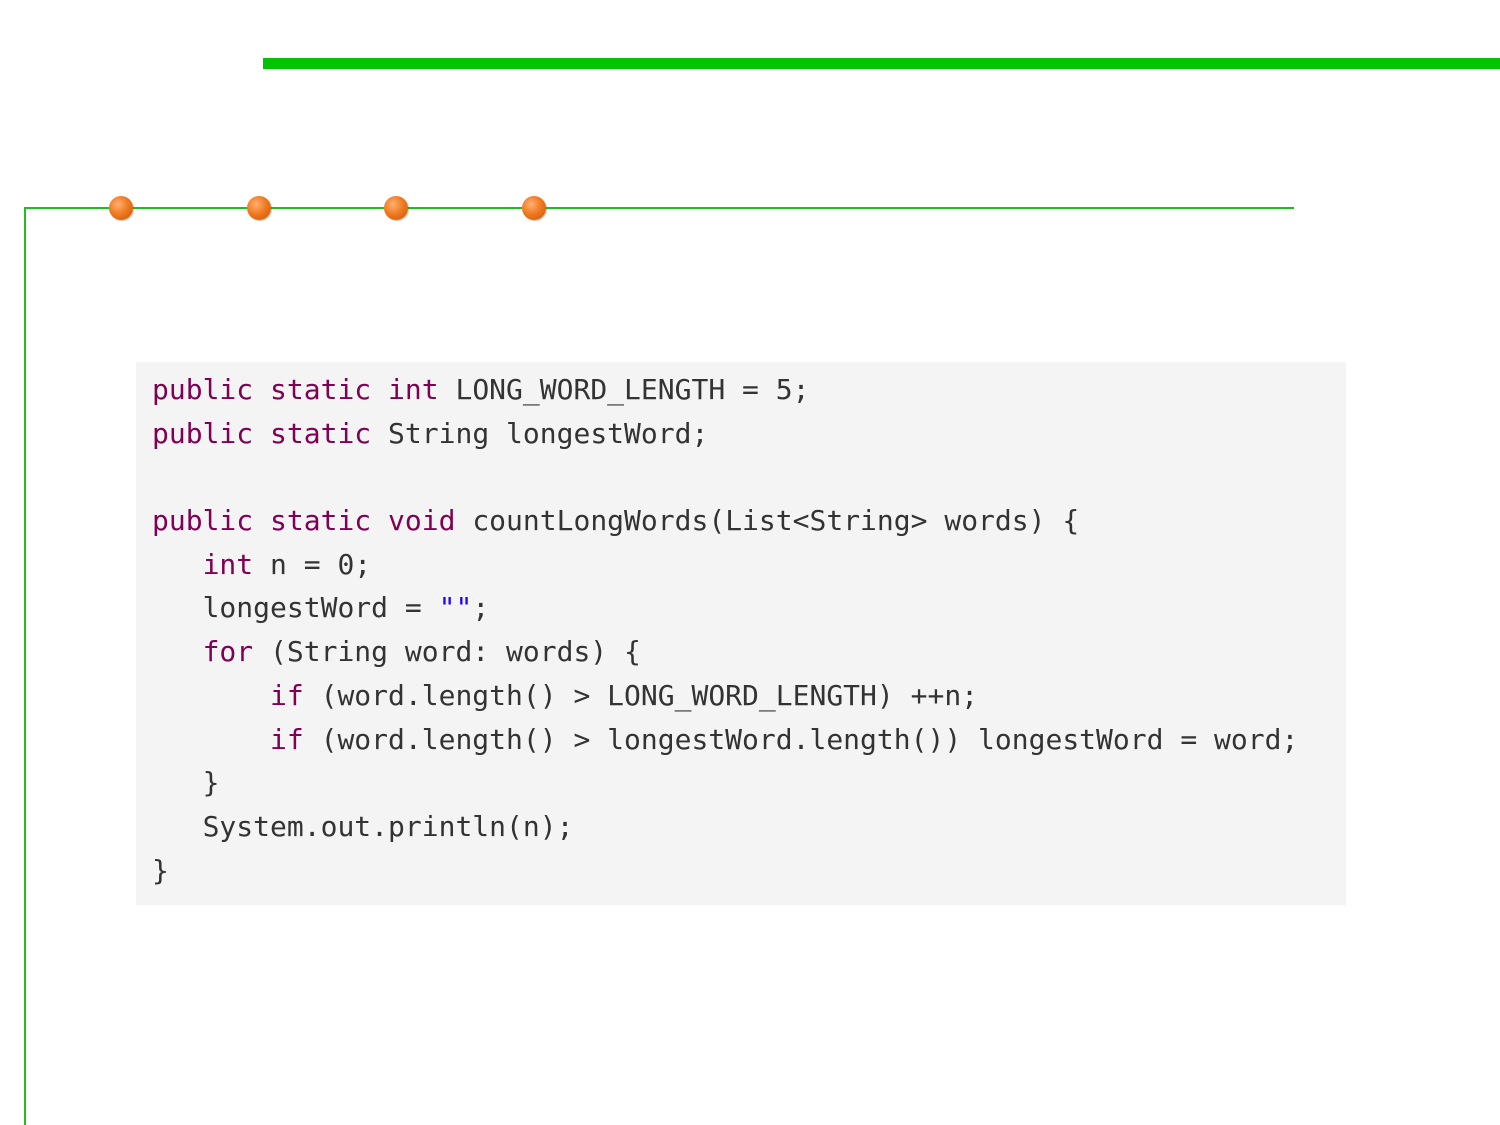 This screenshot has width=1500, height=1125. What do you see at coordinates (228, 652) in the screenshot?
I see `code-keyword: for` at bounding box center [228, 652].